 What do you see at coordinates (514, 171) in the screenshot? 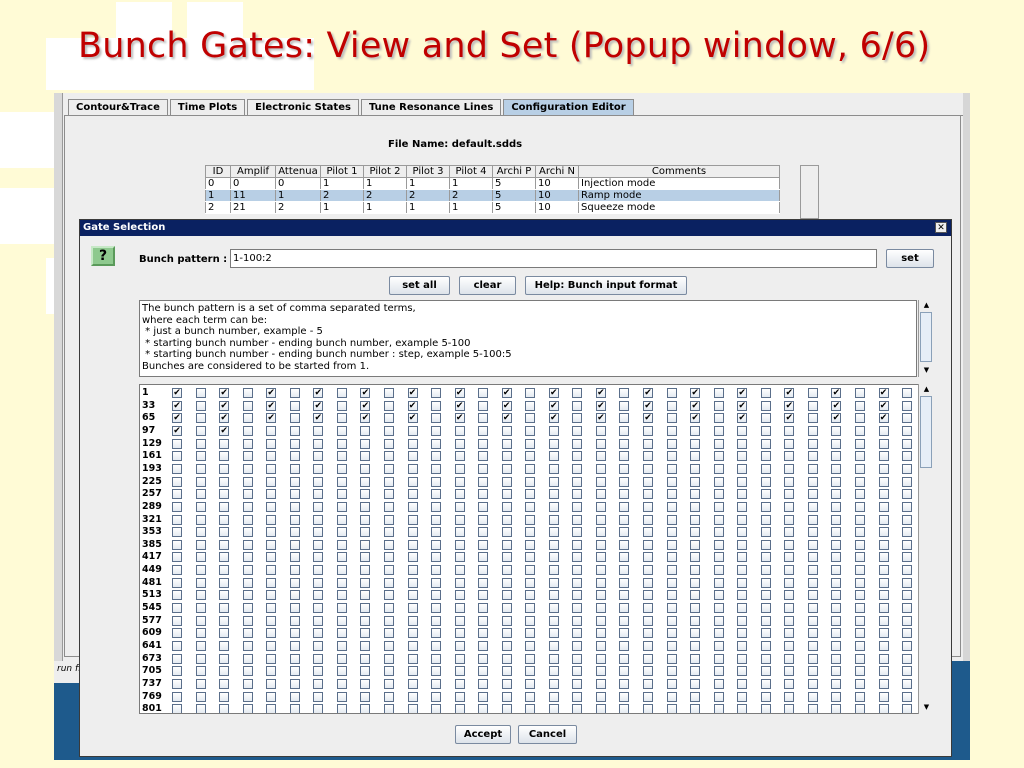
I see `column-header: Archi P` at bounding box center [514, 171].